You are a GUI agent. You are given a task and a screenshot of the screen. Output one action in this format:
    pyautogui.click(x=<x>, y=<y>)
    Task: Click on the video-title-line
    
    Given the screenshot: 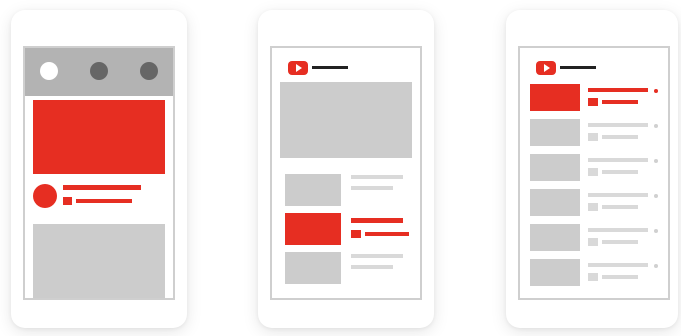 What is the action you would take?
    pyautogui.click(x=102, y=187)
    